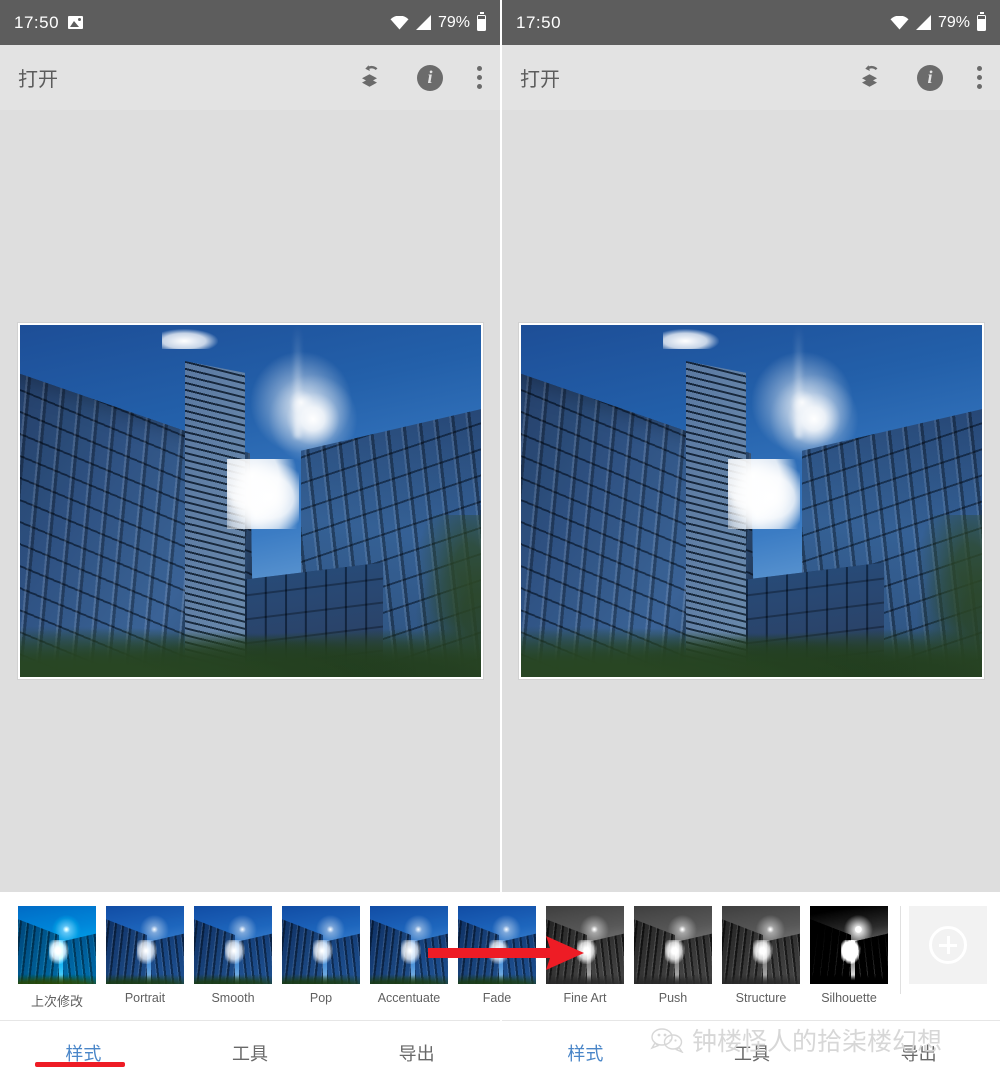  I want to click on plus-circle-icon, so click(948, 945).